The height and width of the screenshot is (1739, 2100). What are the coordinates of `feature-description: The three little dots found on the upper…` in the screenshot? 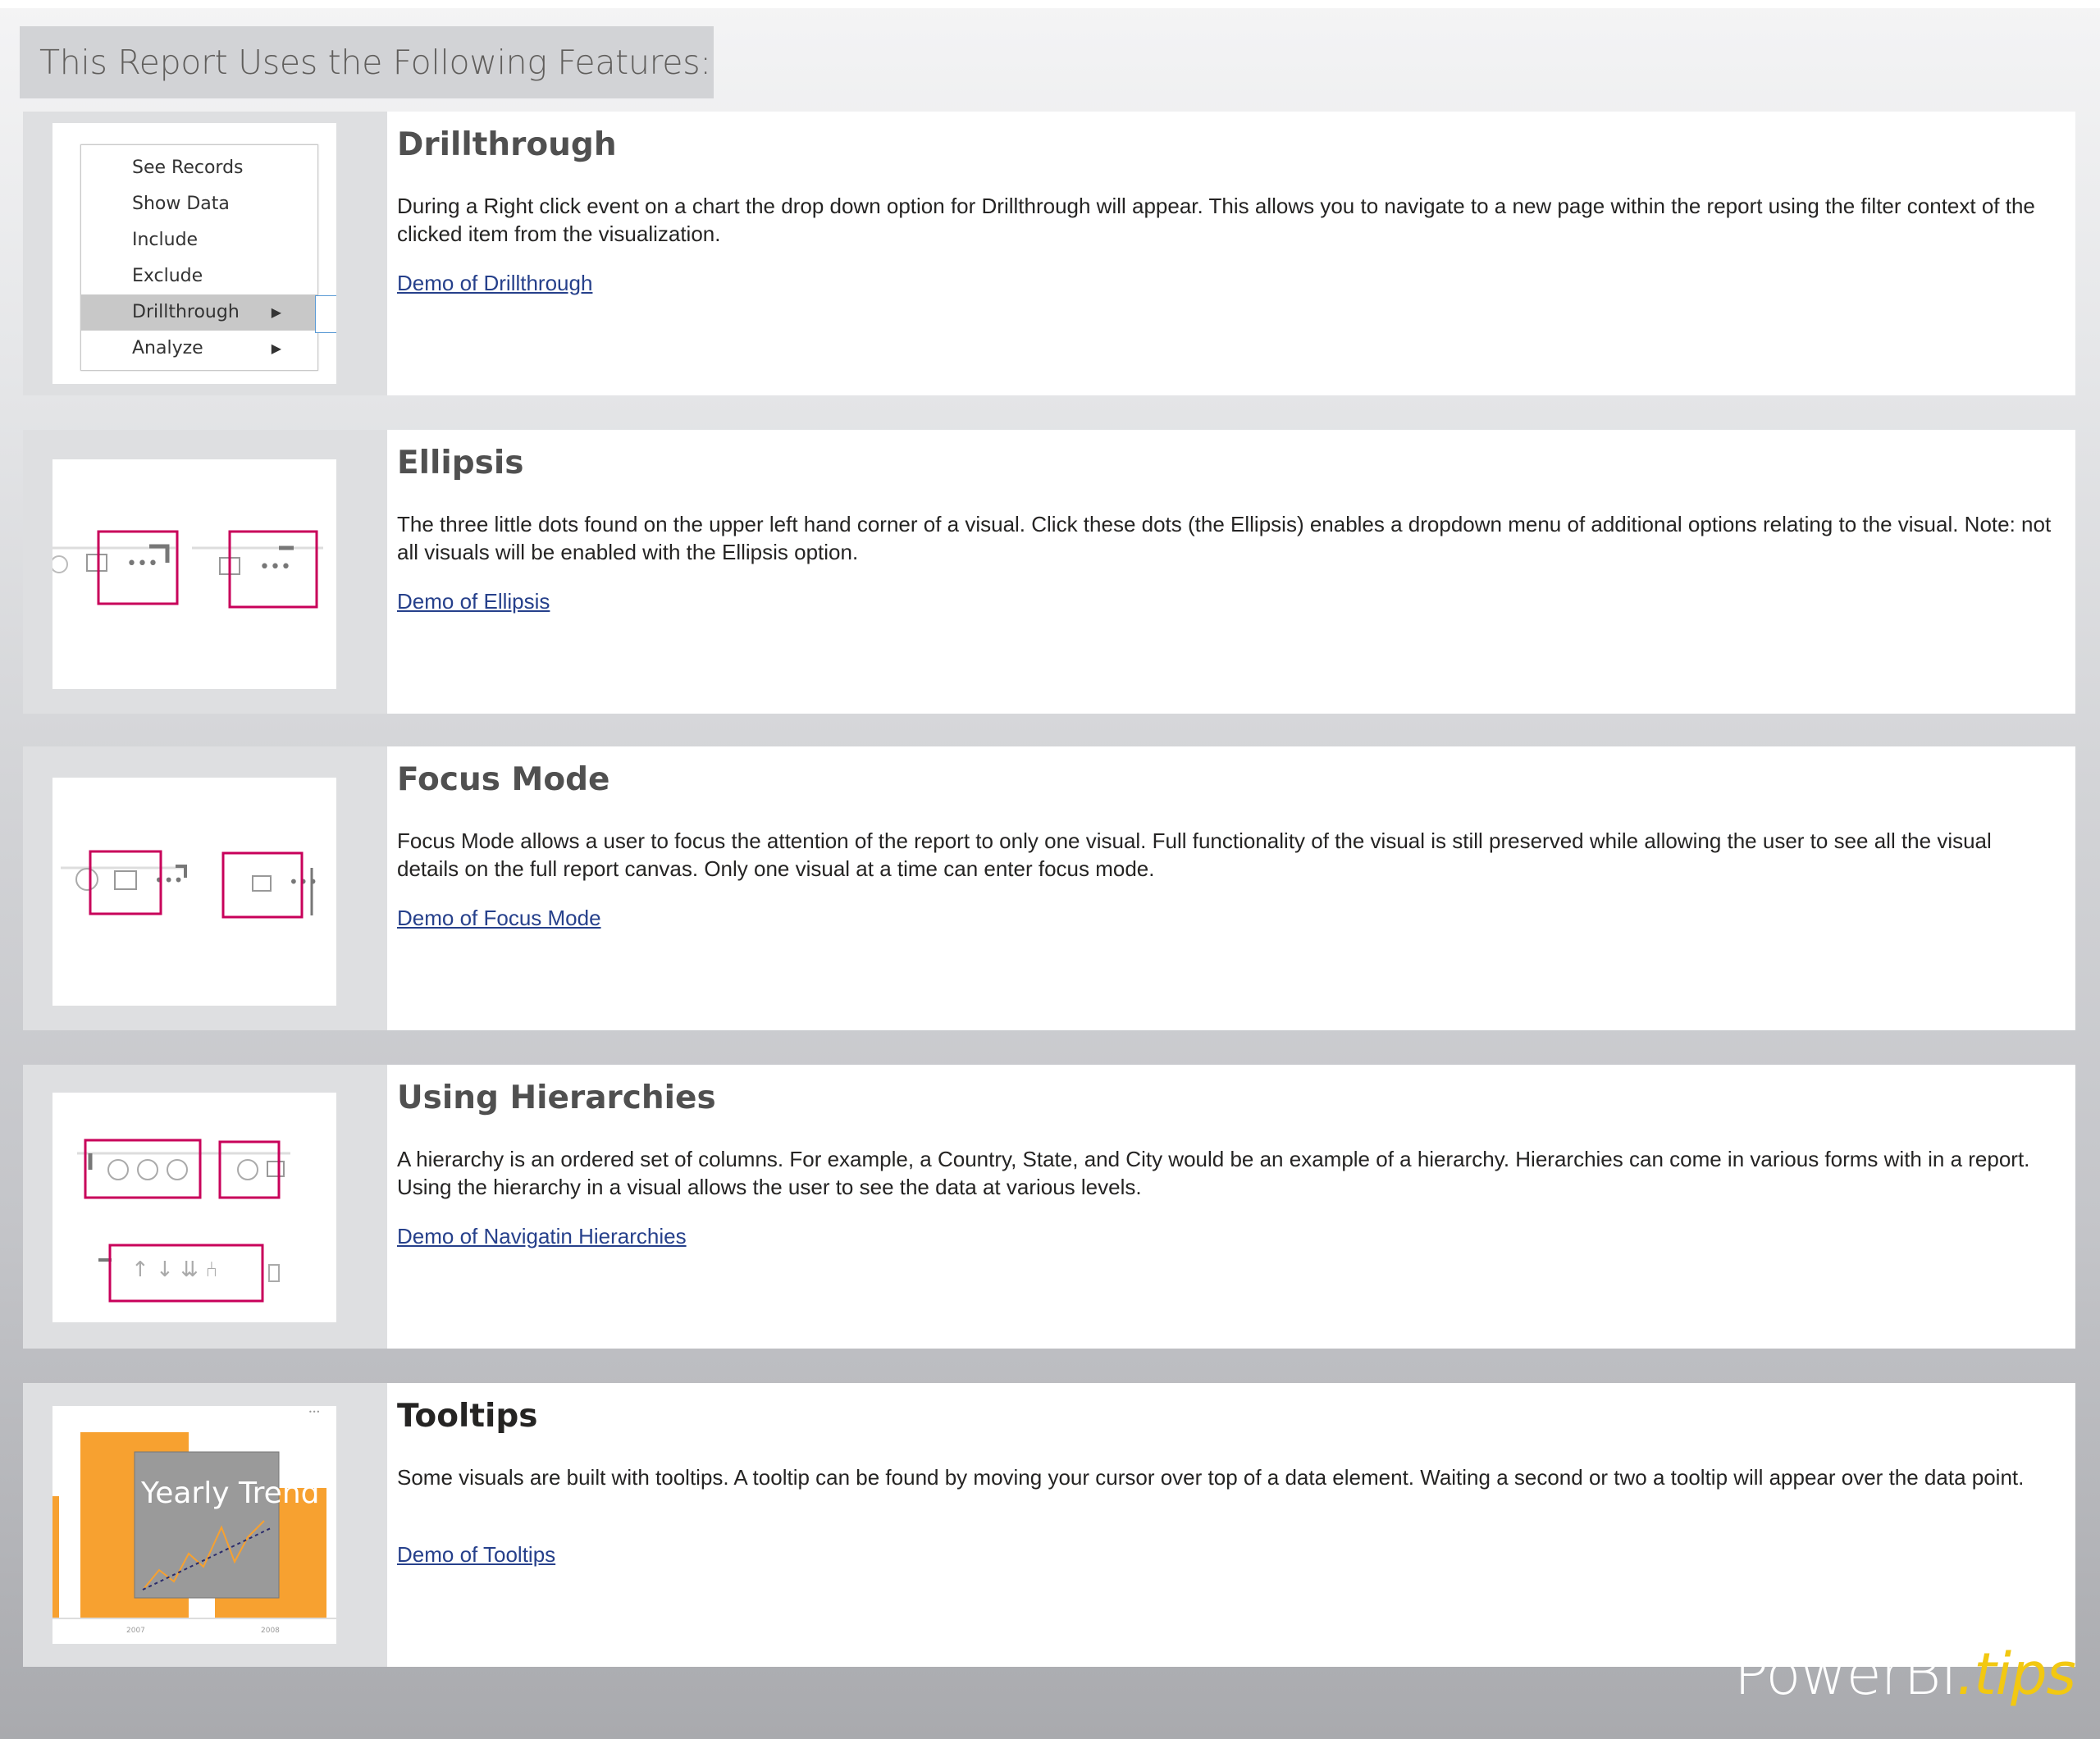 It's located at (1225, 538).